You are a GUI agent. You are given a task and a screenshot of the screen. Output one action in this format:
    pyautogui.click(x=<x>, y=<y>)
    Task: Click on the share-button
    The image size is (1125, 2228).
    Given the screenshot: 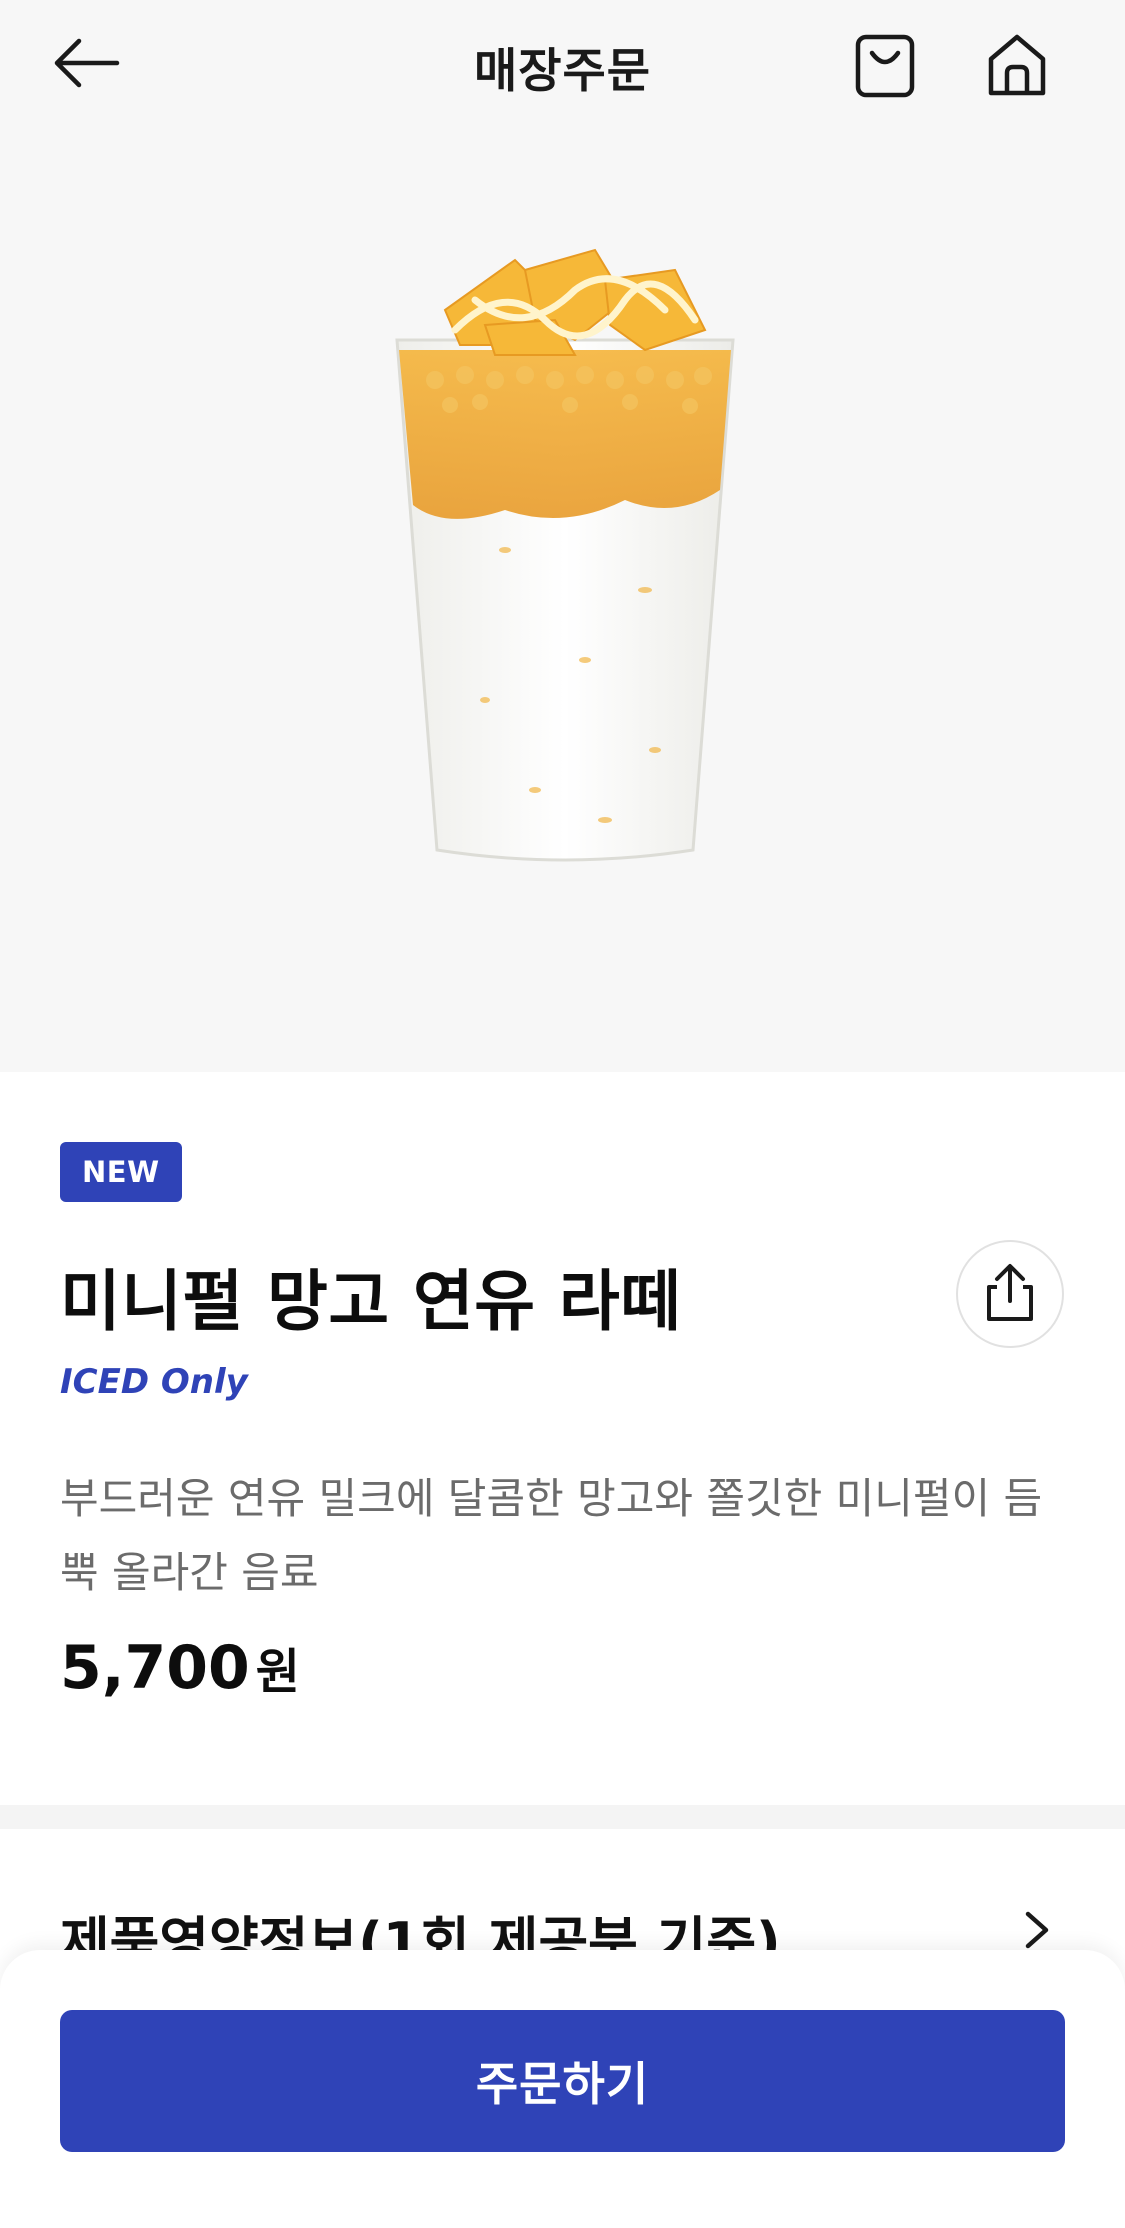 What is the action you would take?
    pyautogui.click(x=1010, y=1294)
    